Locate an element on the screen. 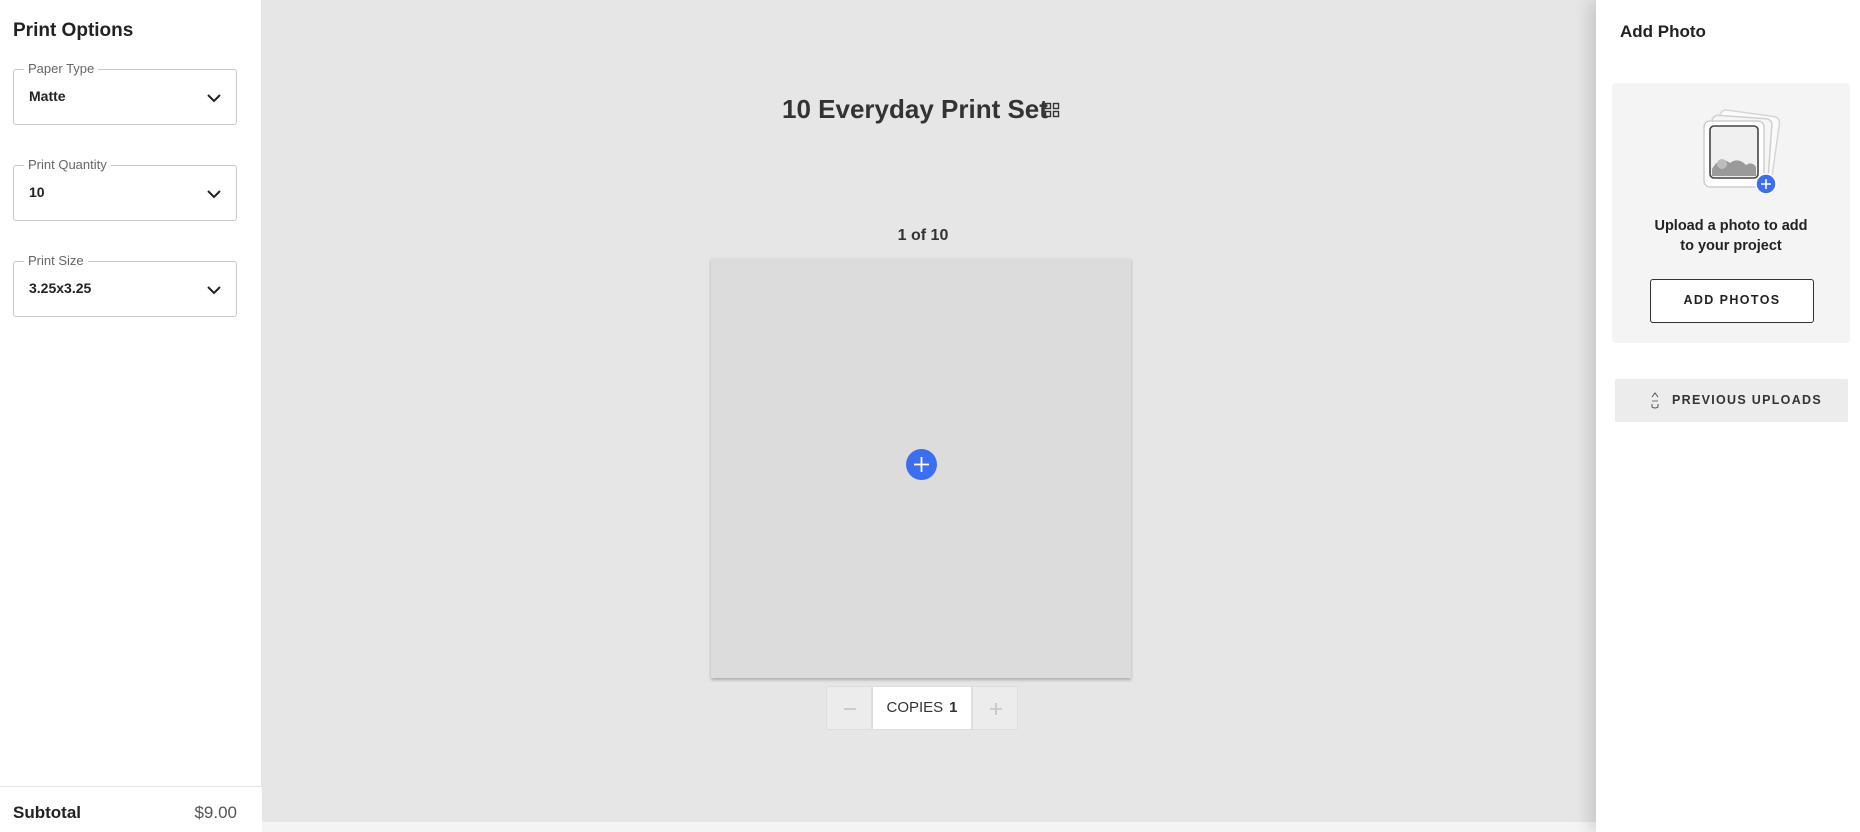  previous-uploads-label: PREVIOUS UPLOADS is located at coordinates (1747, 400).